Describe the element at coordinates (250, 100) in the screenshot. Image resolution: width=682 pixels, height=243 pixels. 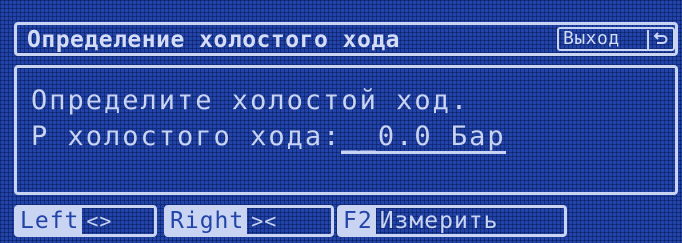
I see `instruction-text: Определите холостой ход.` at that location.